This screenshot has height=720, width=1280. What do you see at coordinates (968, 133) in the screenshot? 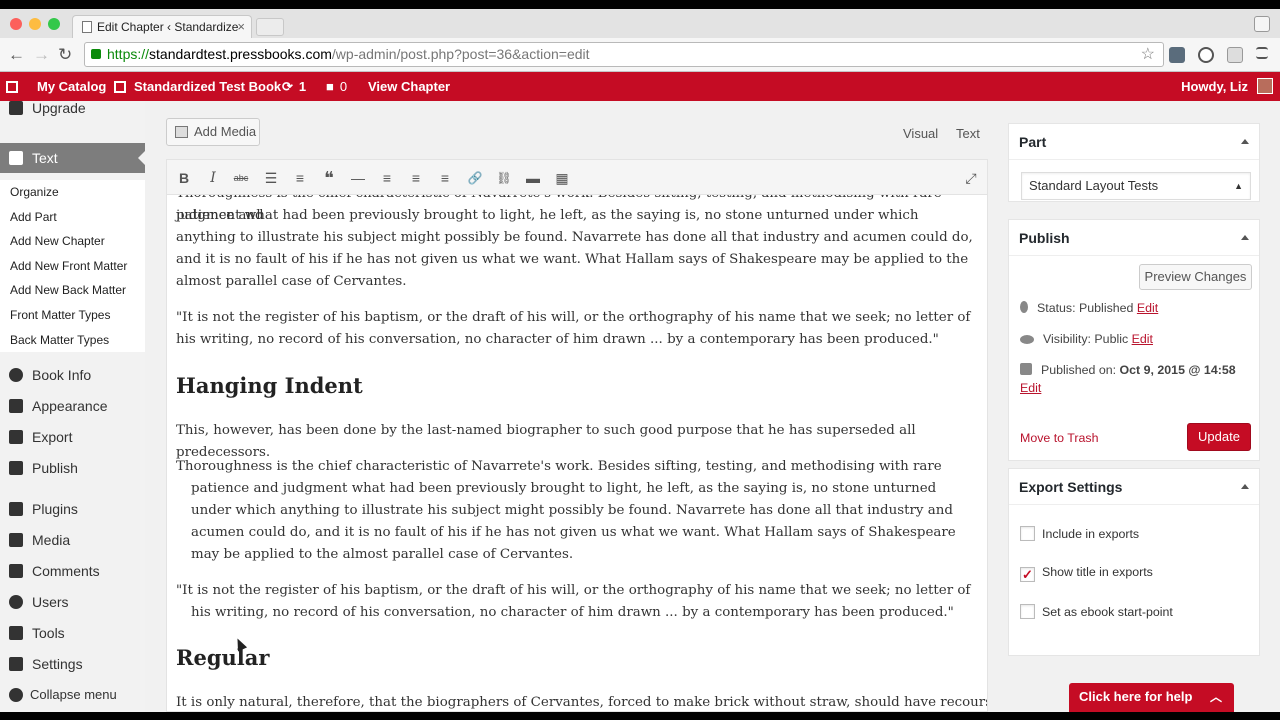
I see `tab-text: Text` at bounding box center [968, 133].